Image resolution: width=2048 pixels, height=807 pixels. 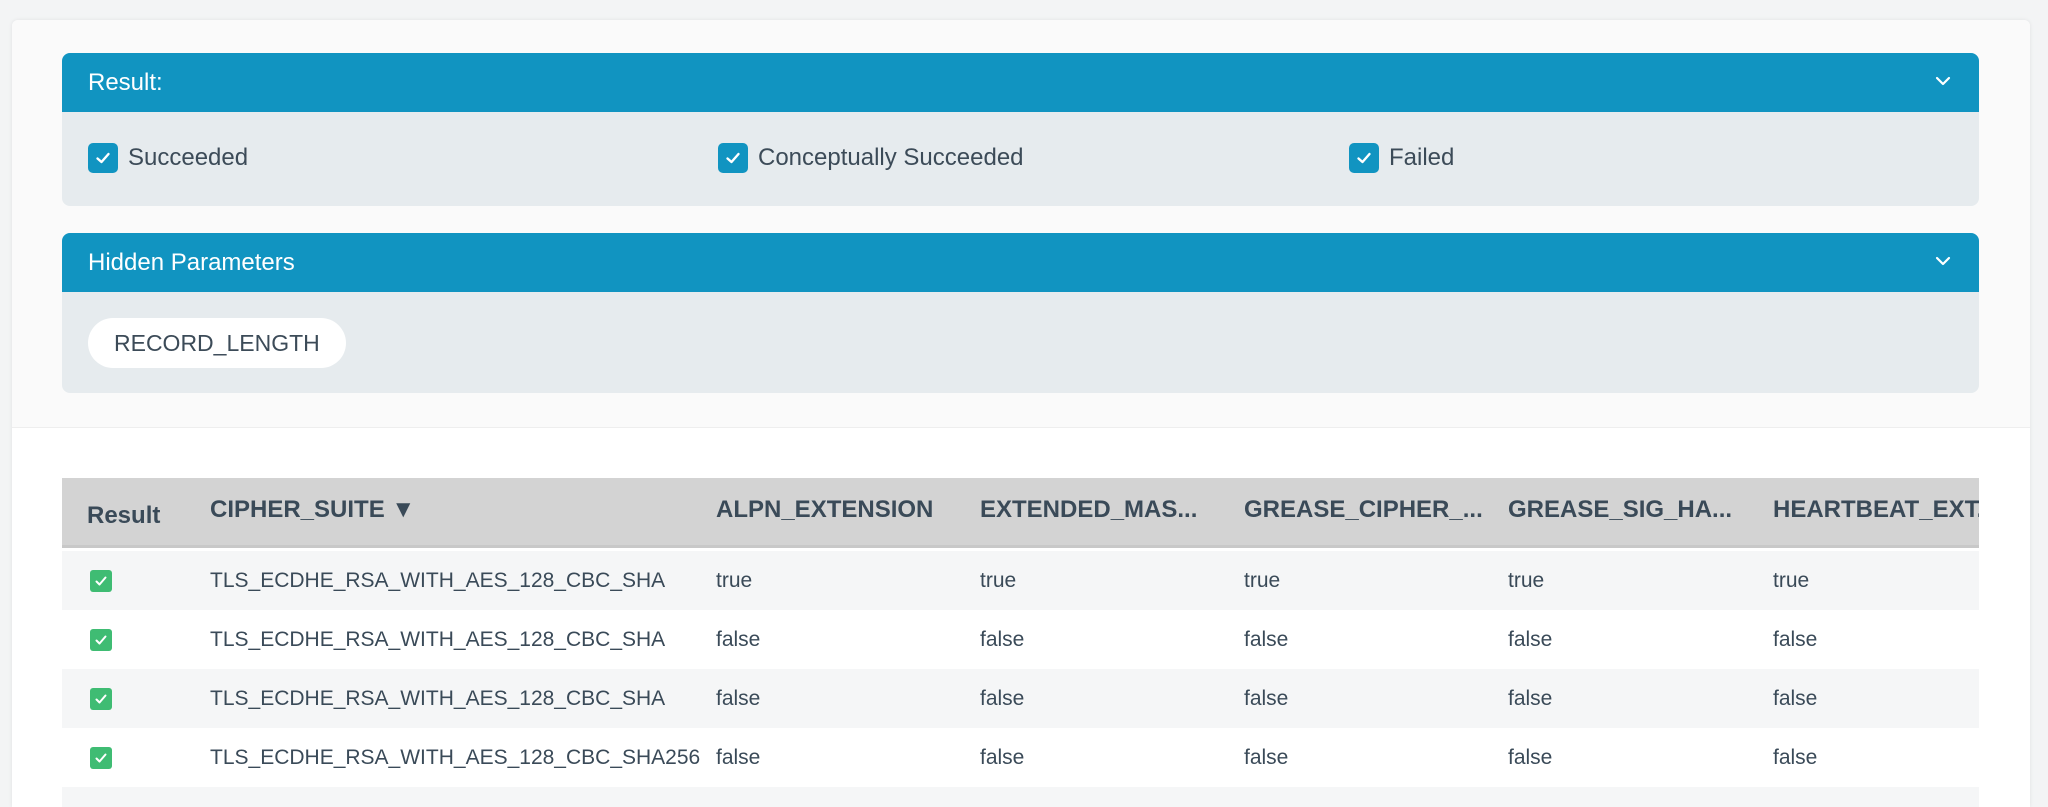 I want to click on result-panel-title: Result:, so click(x=125, y=82).